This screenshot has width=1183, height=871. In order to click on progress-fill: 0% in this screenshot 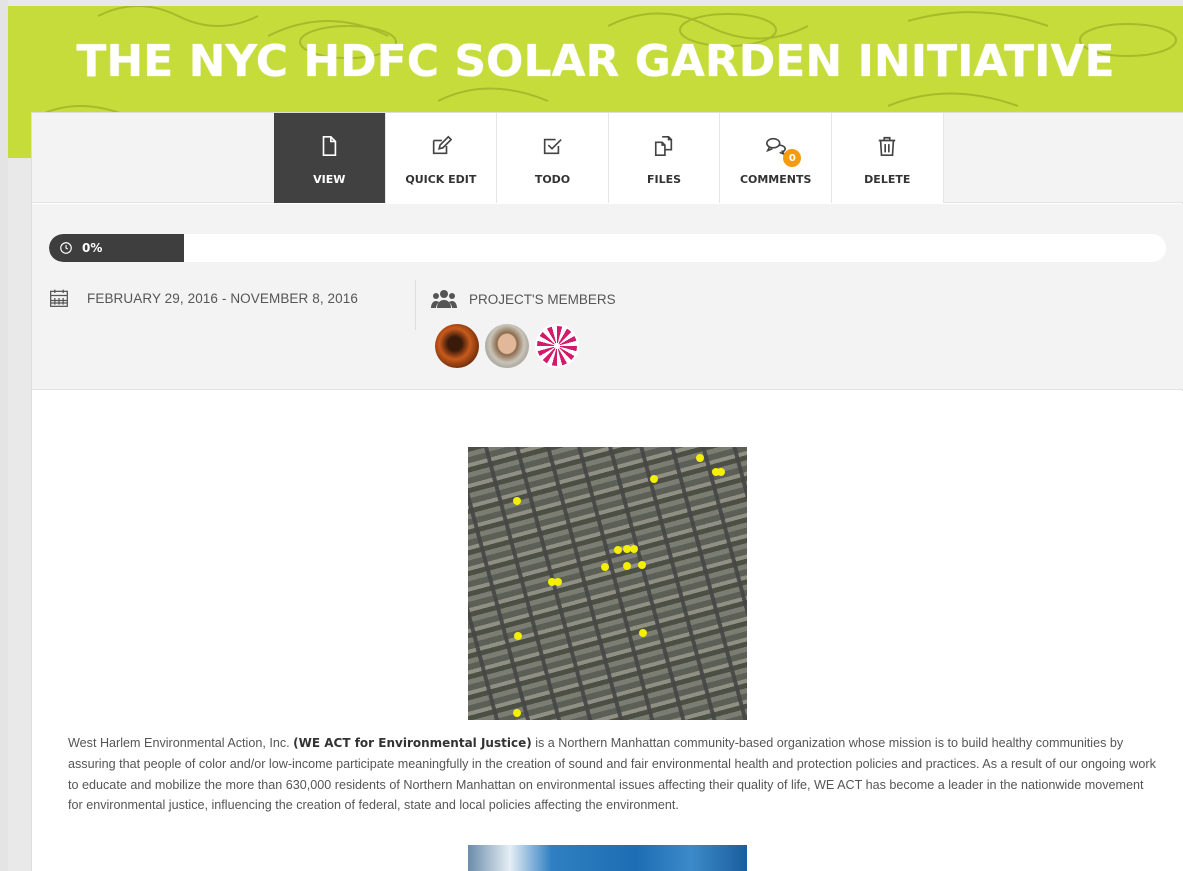, I will do `click(116, 248)`.